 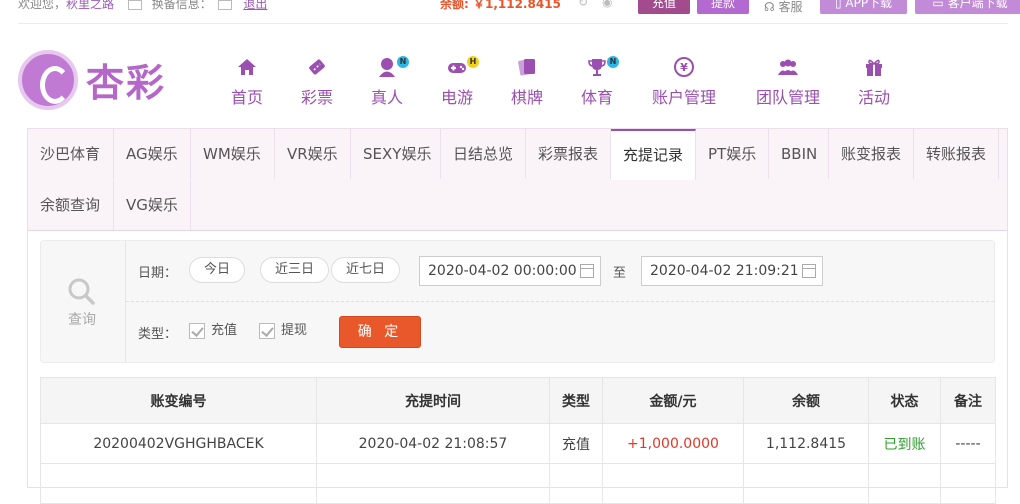 I want to click on mail-icon, so click(x=134, y=5).